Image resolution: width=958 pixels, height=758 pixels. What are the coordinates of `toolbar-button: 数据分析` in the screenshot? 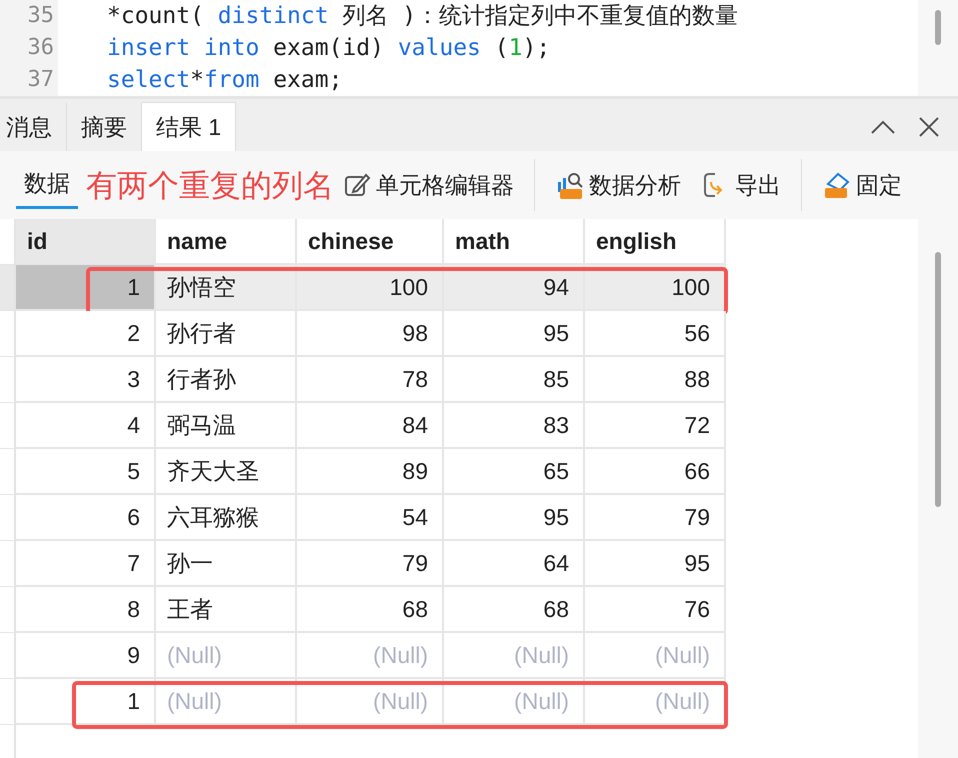 It's located at (618, 185).